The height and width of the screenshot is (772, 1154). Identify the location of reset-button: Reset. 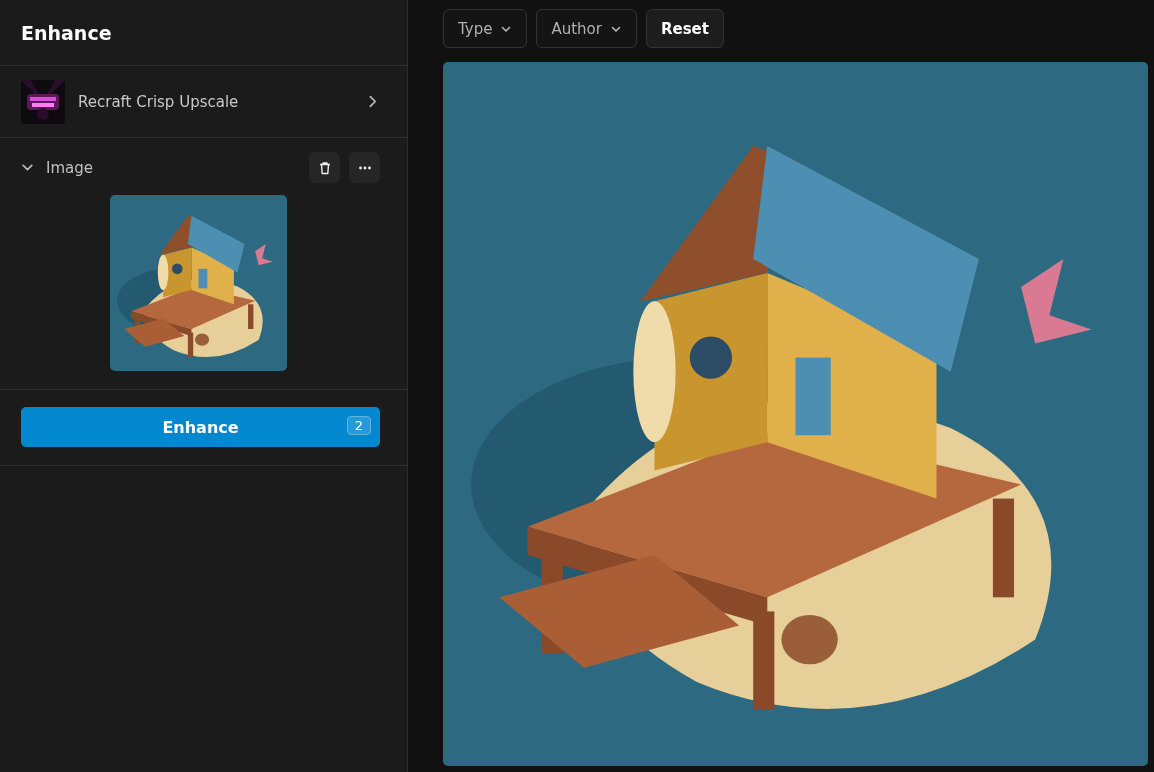
(684, 28).